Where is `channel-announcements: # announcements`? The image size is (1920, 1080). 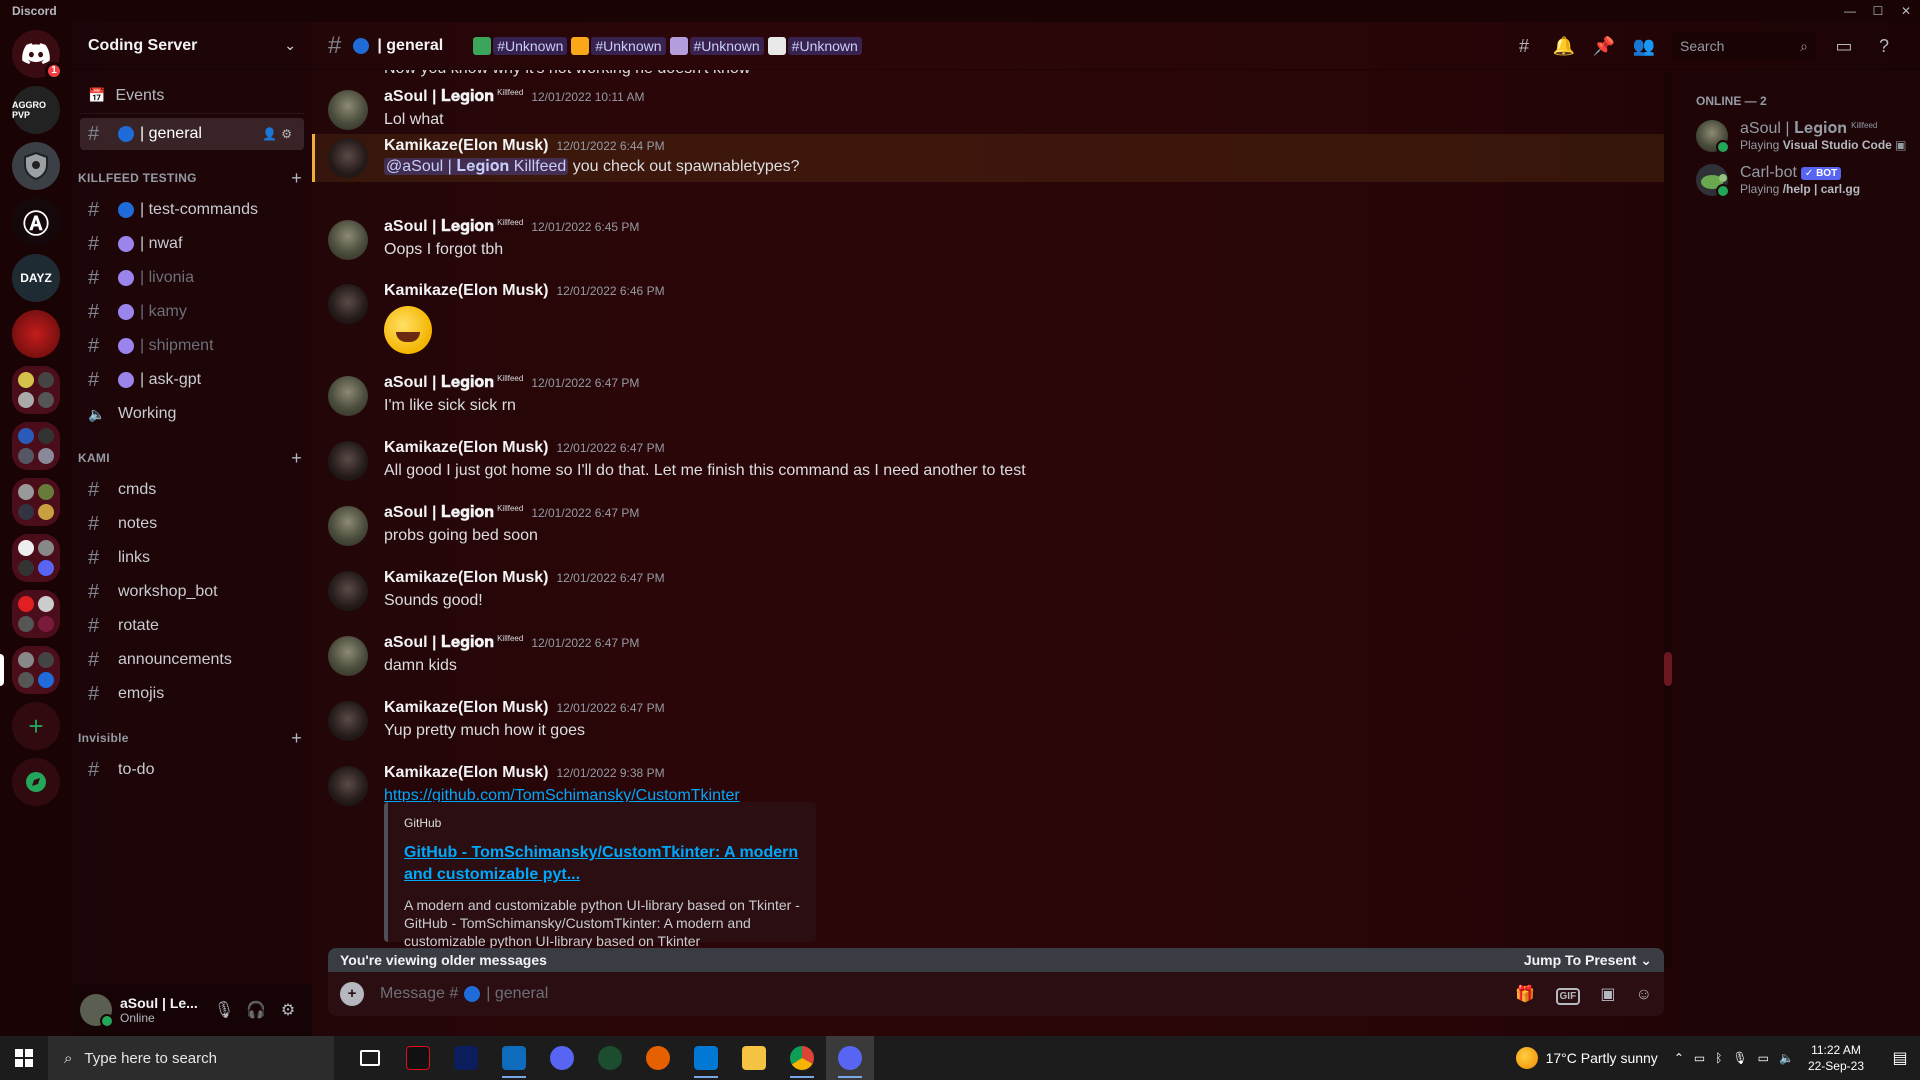
channel-announcements: # announcements is located at coordinates (192, 660).